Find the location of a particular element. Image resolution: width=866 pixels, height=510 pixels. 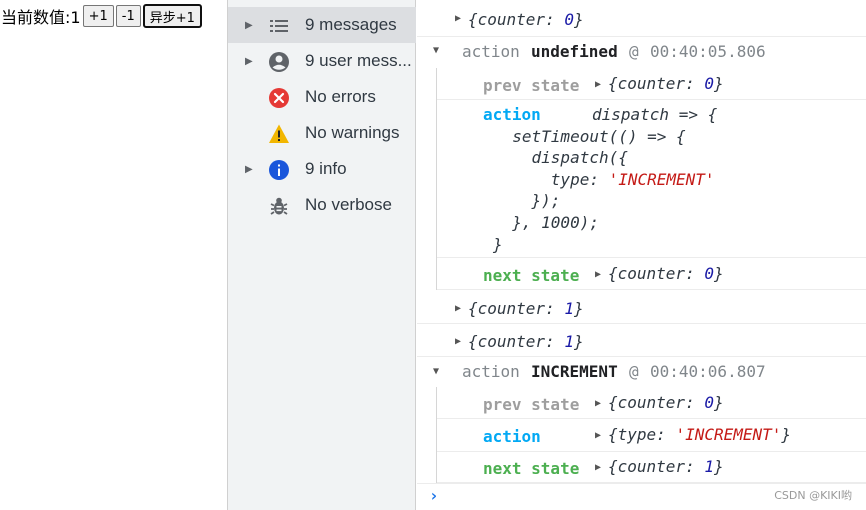

sidebar-item-warnings: No warnings is located at coordinates (322, 133).